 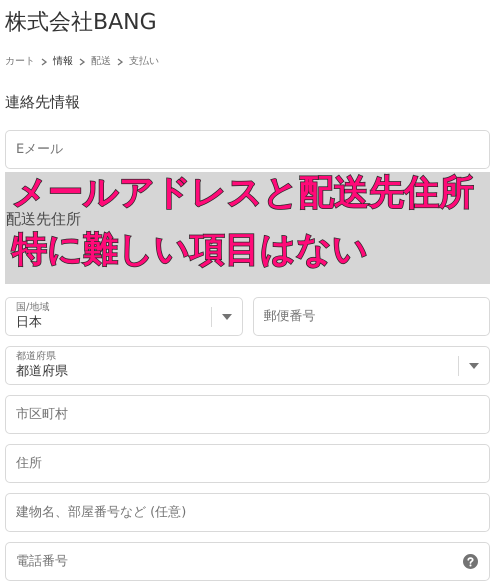 What do you see at coordinates (20, 61) in the screenshot?
I see `breadcrumb-link: カート` at bounding box center [20, 61].